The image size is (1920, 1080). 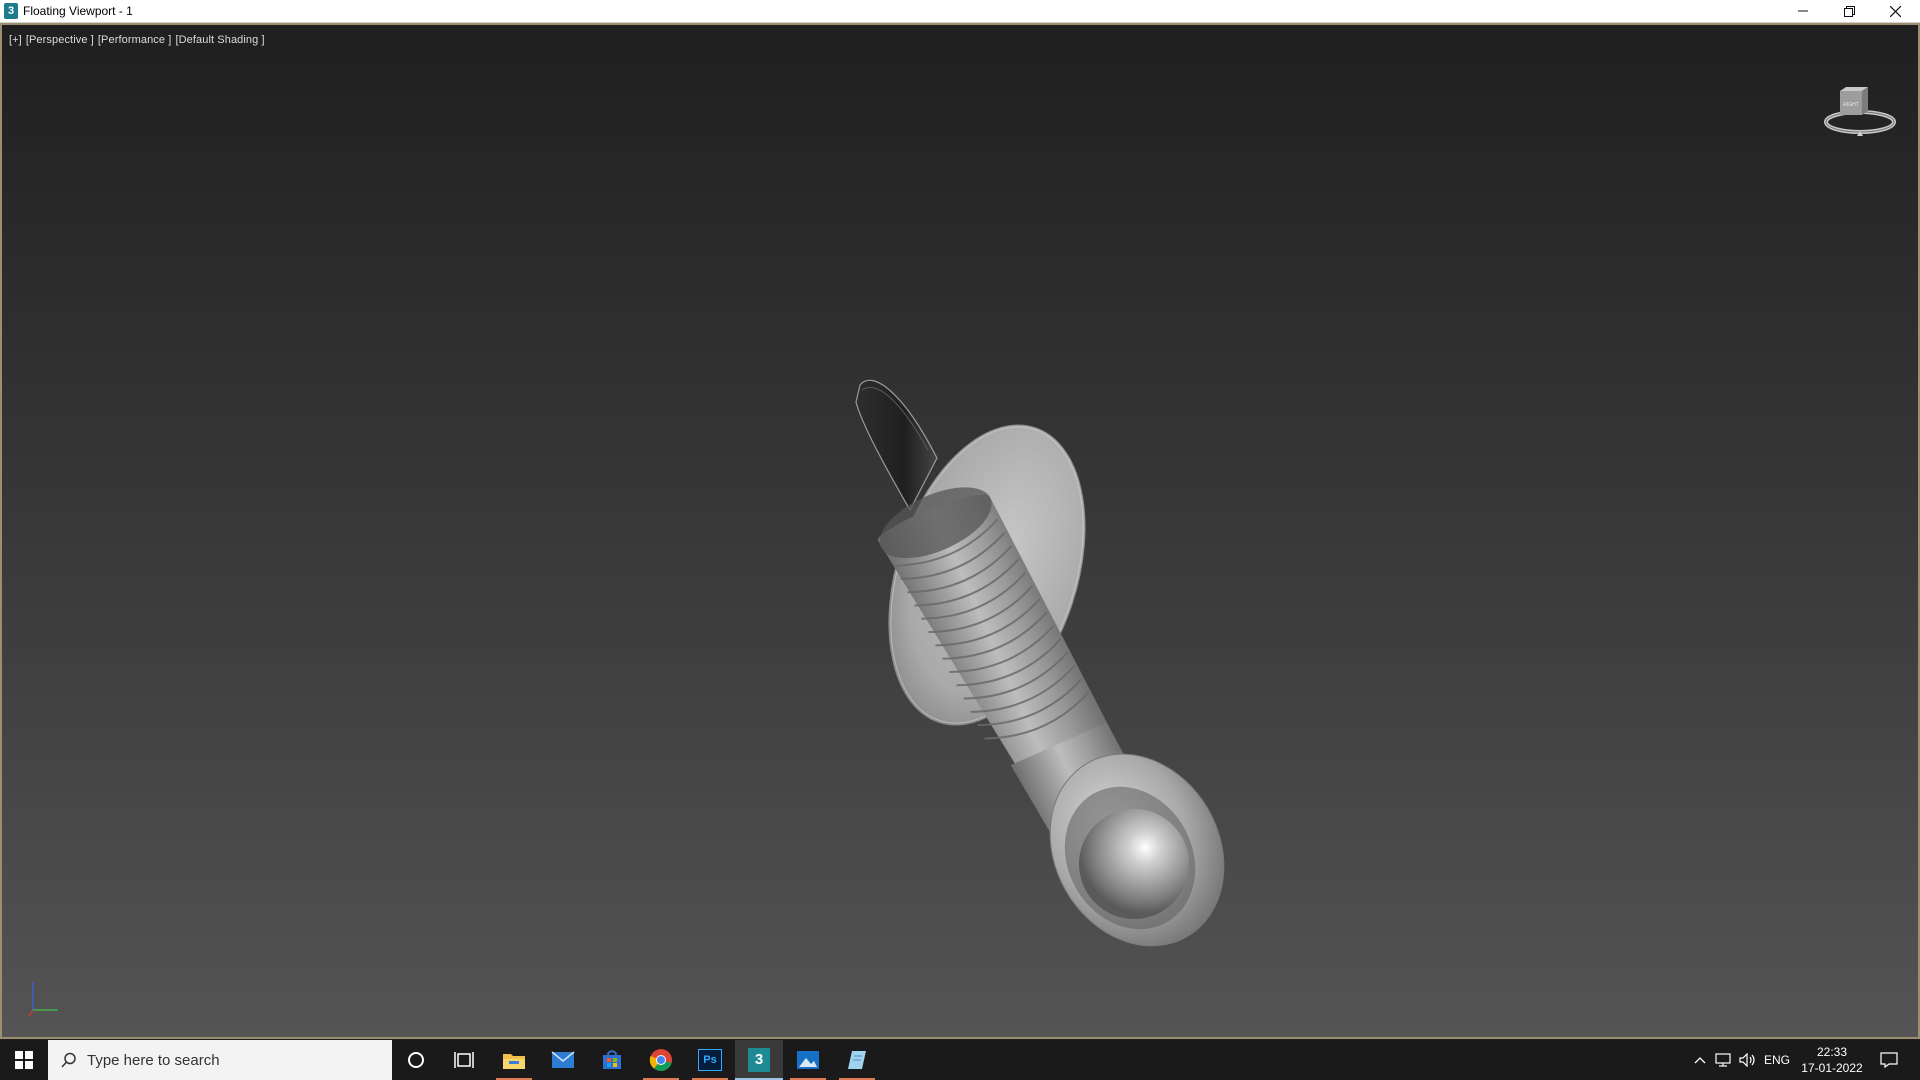 I want to click on volume-button, so click(x=1748, y=1060).